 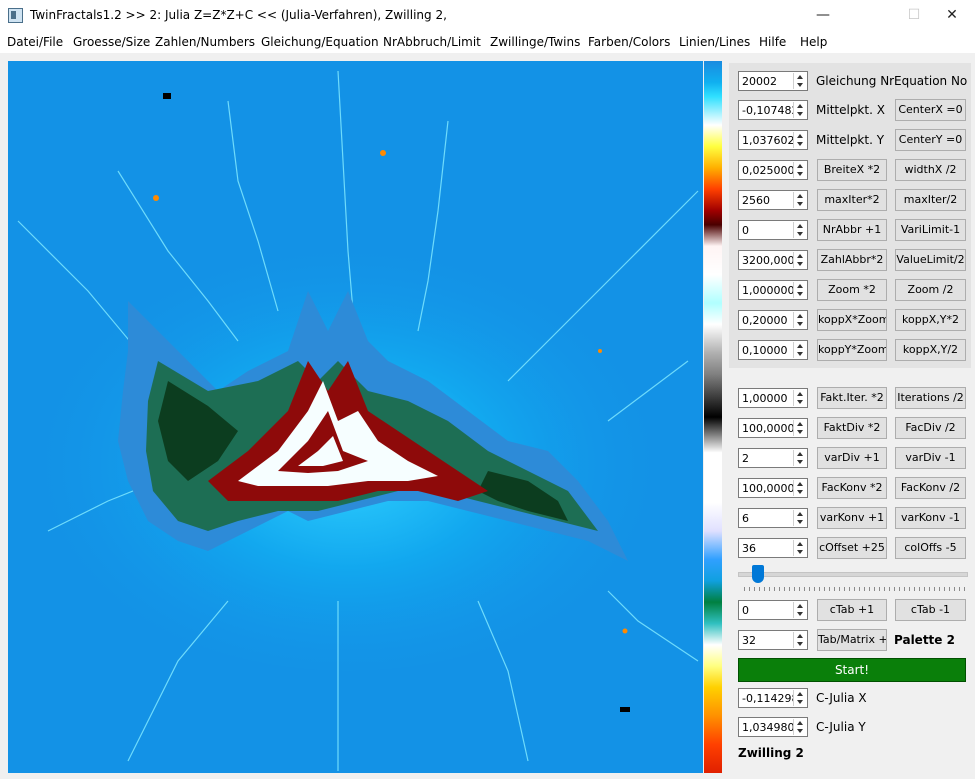 What do you see at coordinates (930, 260) in the screenshot?
I see `valuelimit-half-button: ValueLimit/2` at bounding box center [930, 260].